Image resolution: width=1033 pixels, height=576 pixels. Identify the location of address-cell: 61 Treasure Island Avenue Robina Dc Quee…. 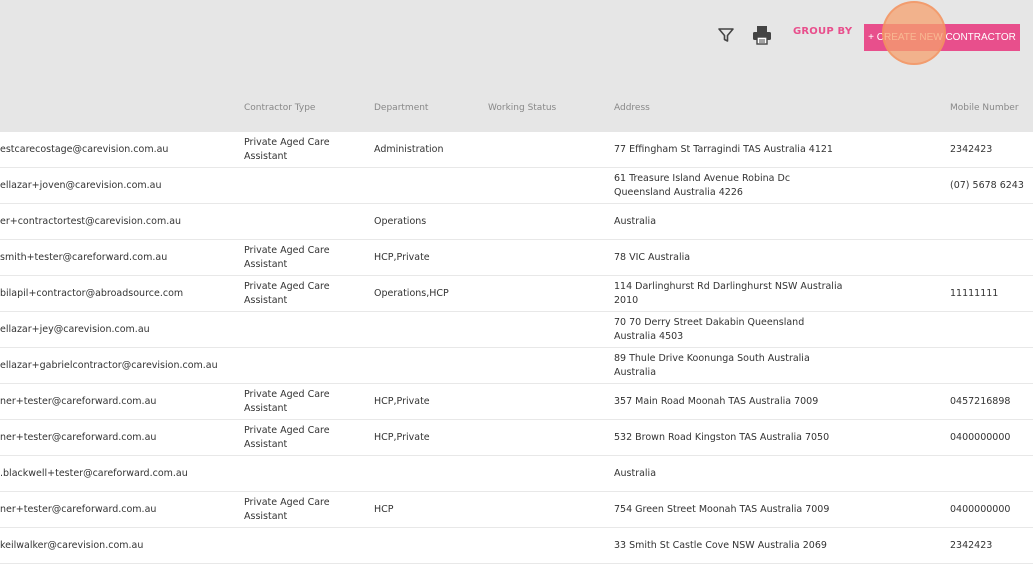
(702, 185).